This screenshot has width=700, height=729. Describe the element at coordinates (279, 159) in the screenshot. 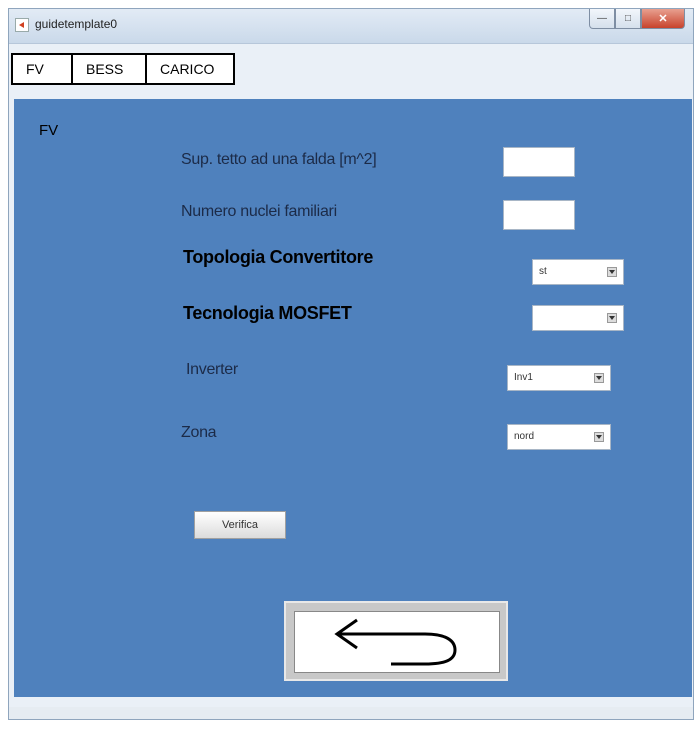

I see `sup-label: Sup. tetto ad una falda [m^2]` at that location.